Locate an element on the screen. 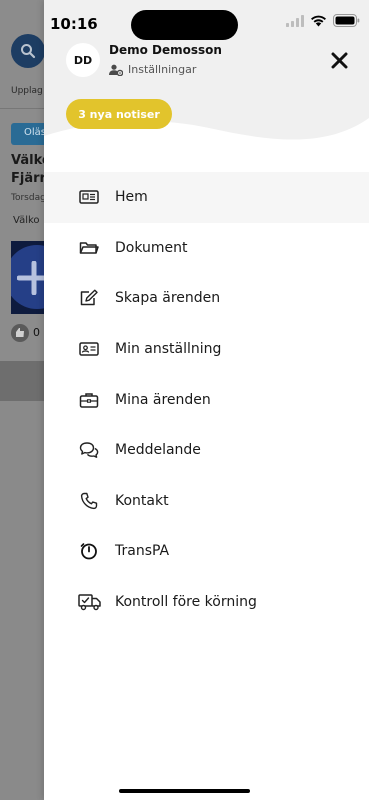 This screenshot has height=800, width=369. close-button is located at coordinates (339, 60).